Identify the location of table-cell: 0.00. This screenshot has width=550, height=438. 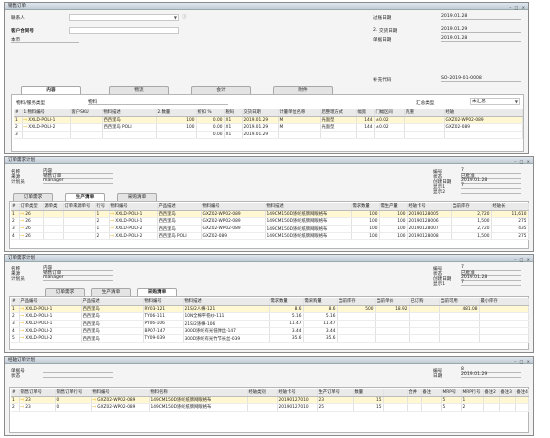
(210, 120).